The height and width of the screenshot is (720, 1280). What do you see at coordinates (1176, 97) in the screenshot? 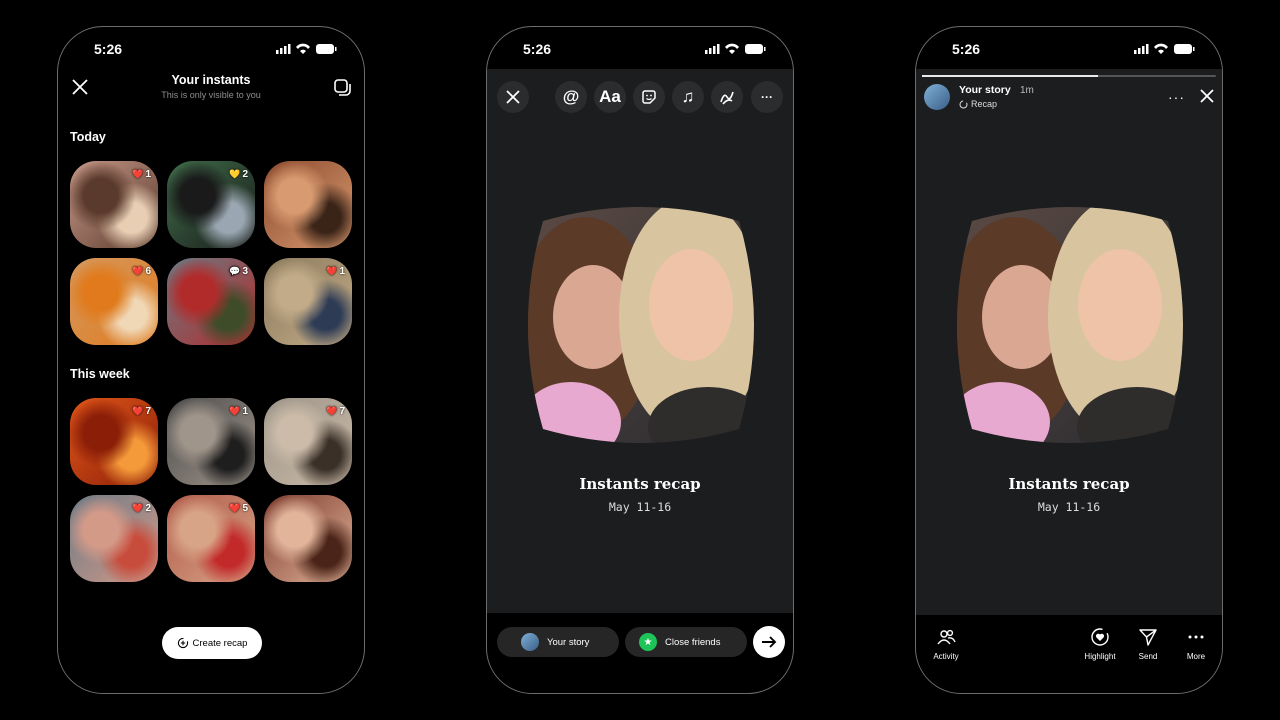
I see `more-options-icon: ···` at bounding box center [1176, 97].